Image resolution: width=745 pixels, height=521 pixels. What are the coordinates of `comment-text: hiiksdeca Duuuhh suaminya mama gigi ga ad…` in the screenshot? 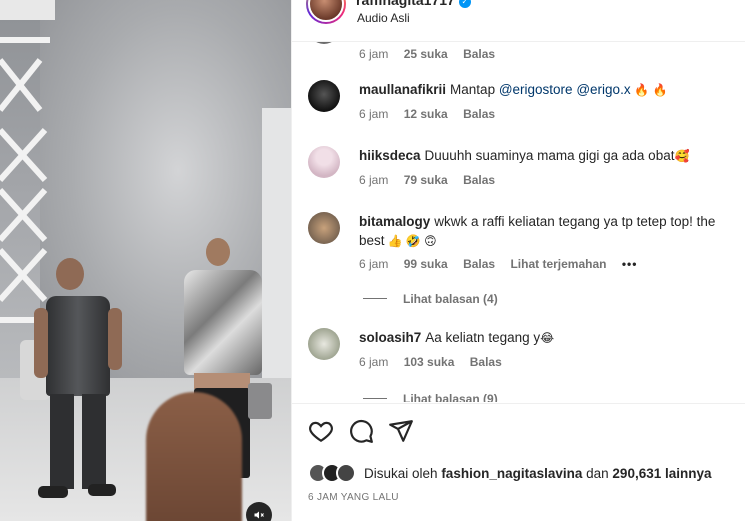 It's located at (524, 155).